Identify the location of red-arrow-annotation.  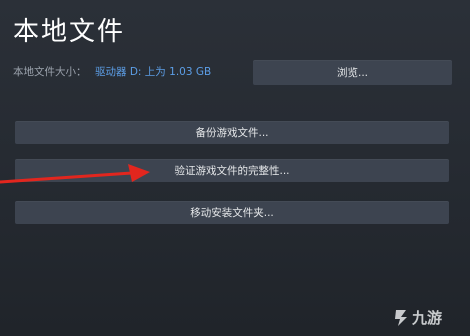
(75, 174).